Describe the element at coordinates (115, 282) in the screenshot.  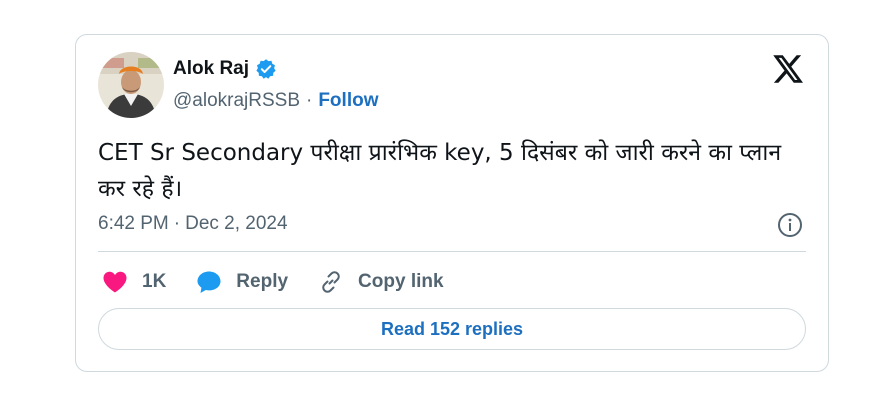
I see `heart-icon` at that location.